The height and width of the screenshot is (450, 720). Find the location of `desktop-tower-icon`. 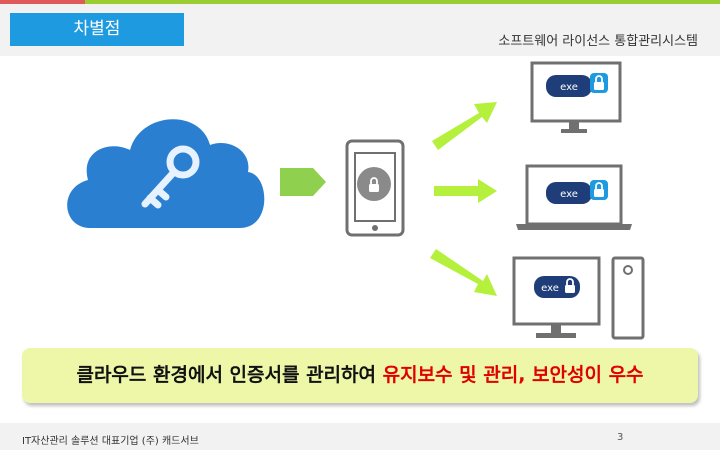

desktop-tower-icon is located at coordinates (578, 298).